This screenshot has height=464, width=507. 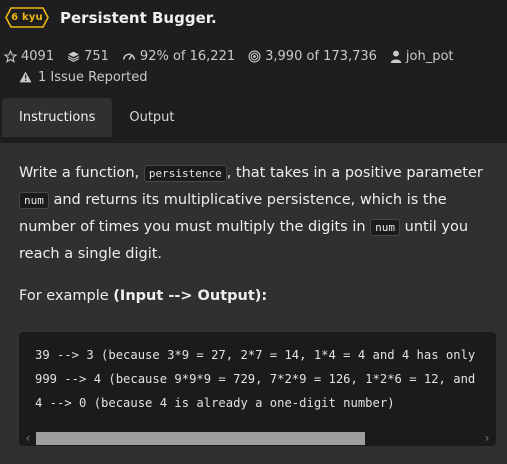 What do you see at coordinates (66, 296) in the screenshot?
I see `example-prefix: For example` at bounding box center [66, 296].